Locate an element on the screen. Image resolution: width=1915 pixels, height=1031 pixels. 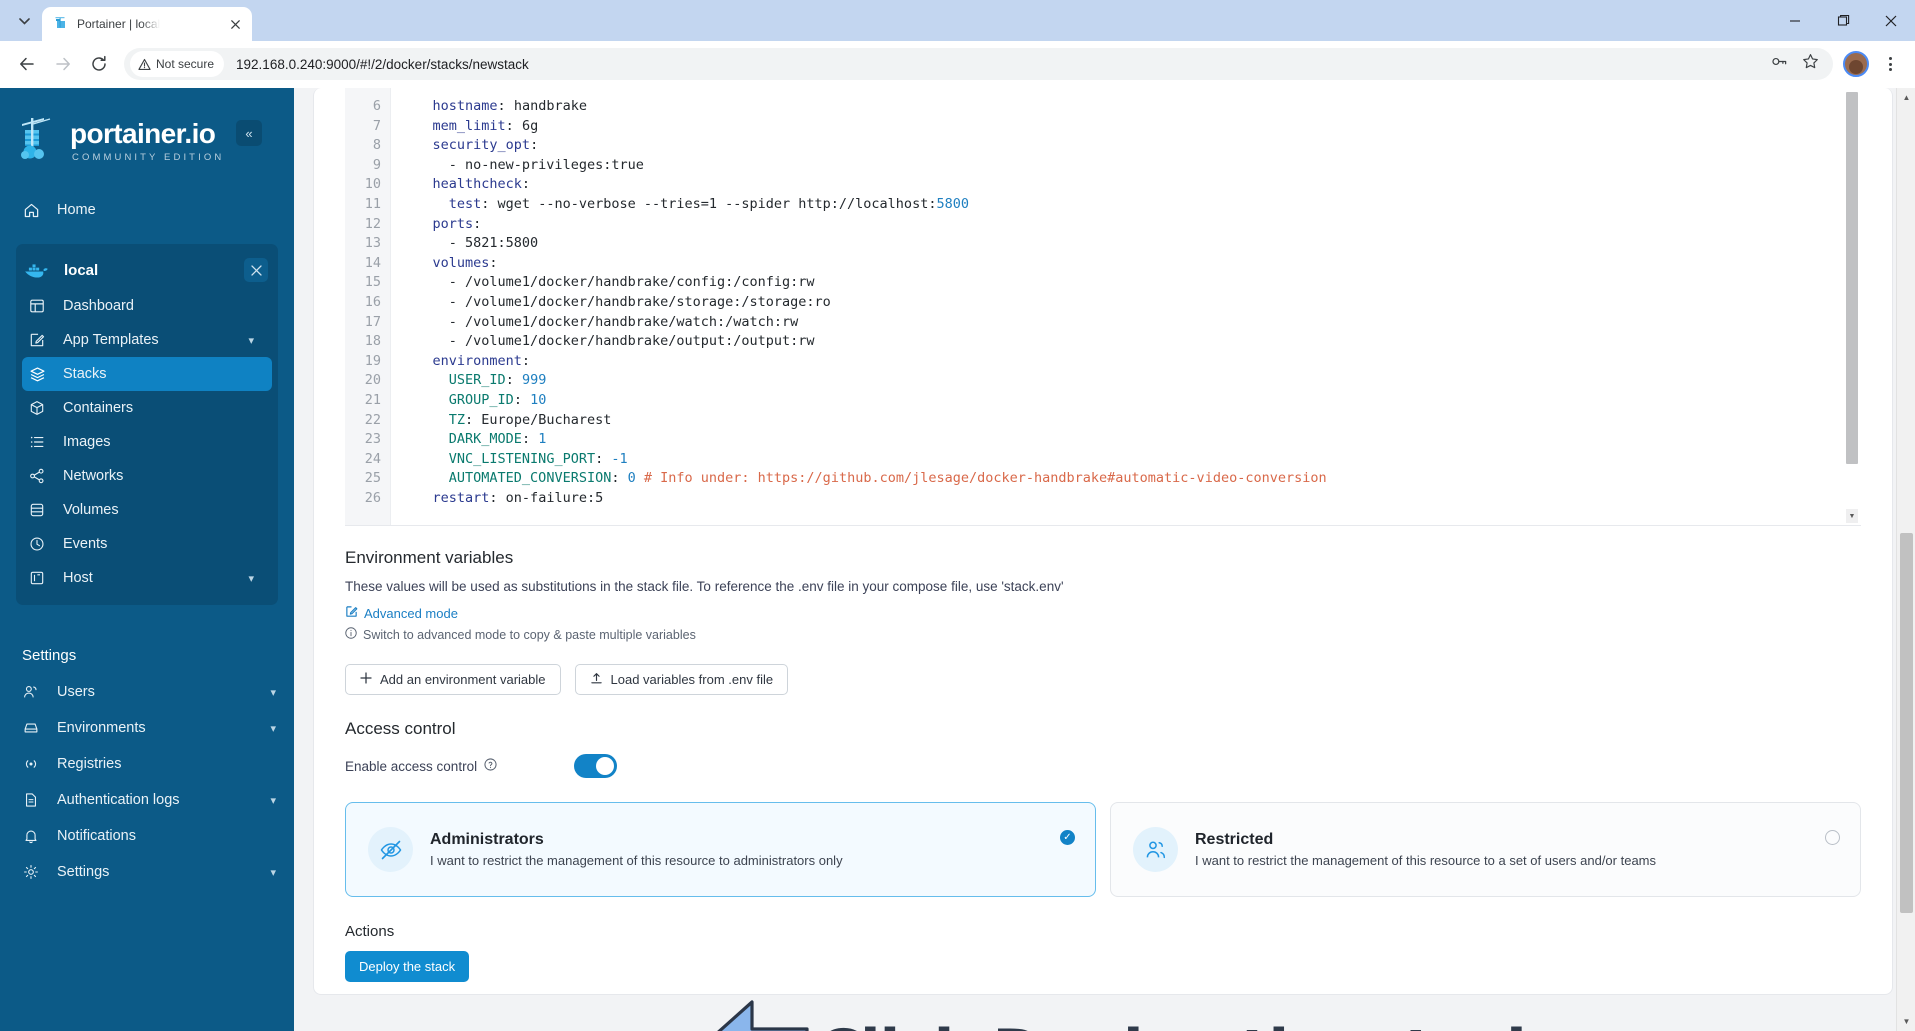
browser-menu-kebab-icon is located at coordinates (1890, 64).